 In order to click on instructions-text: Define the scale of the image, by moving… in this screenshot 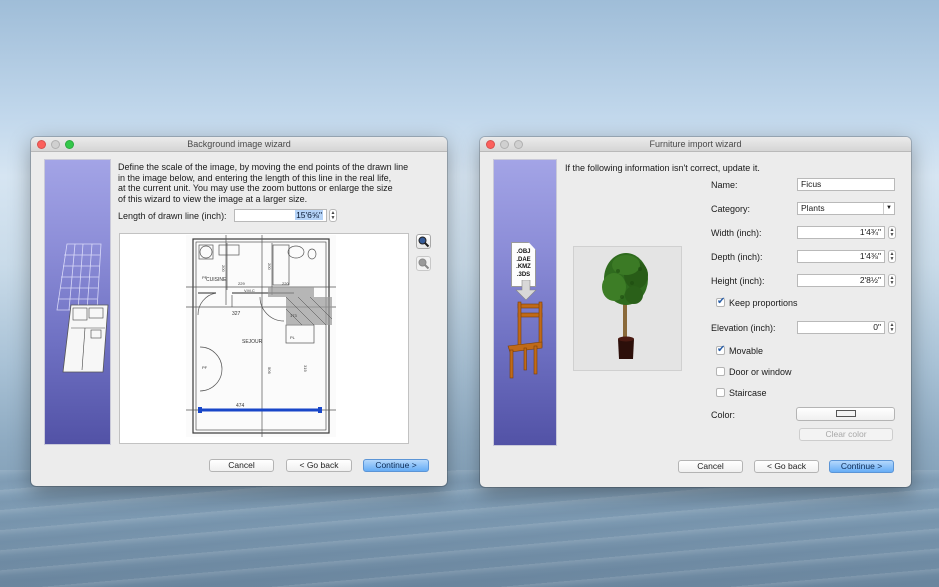, I will do `click(263, 183)`.